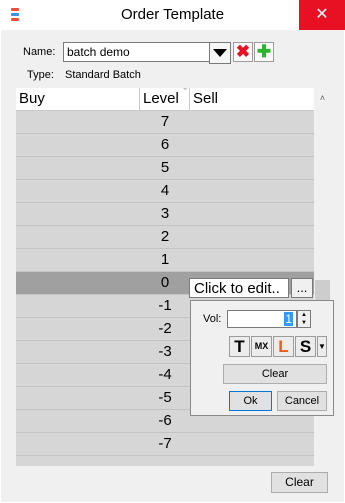  What do you see at coordinates (262, 358) in the screenshot?
I see `order-edit-popup: Vol: 1 ▲ ▼ T MX L S ▼ Clear Ok Cancel` at bounding box center [262, 358].